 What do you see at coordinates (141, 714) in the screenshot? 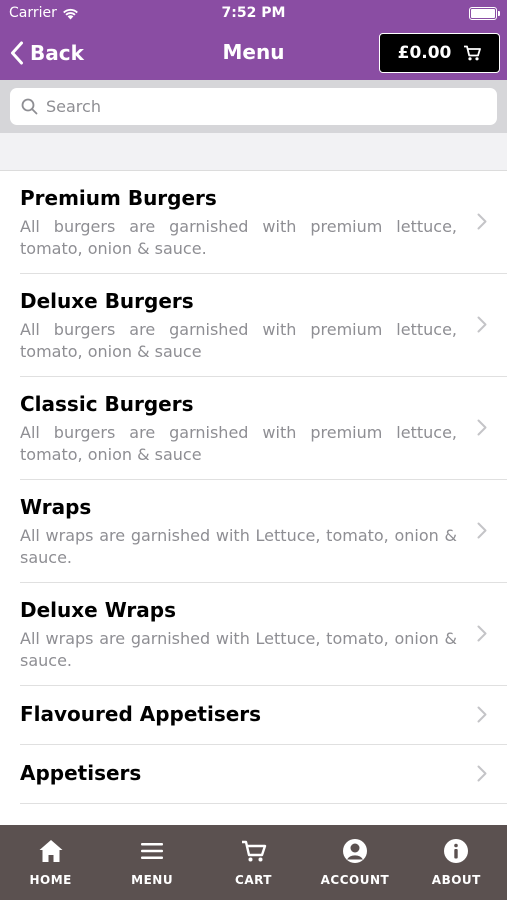
I see `menu-item-title: Flavoured Appetisers` at bounding box center [141, 714].